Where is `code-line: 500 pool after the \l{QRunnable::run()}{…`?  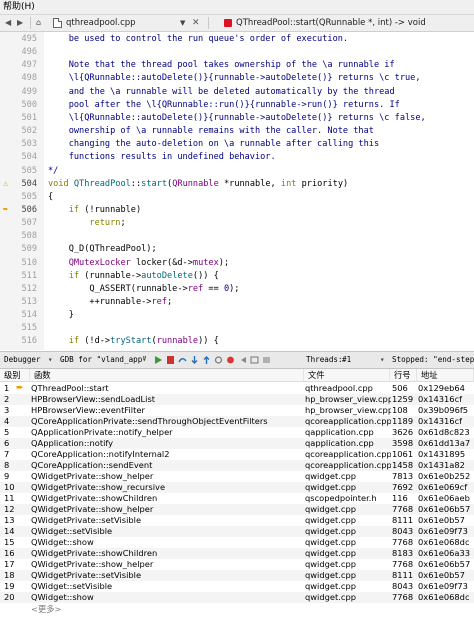 code-line: 500 pool after the \l{QRunnable::run()}{… is located at coordinates (237, 105).